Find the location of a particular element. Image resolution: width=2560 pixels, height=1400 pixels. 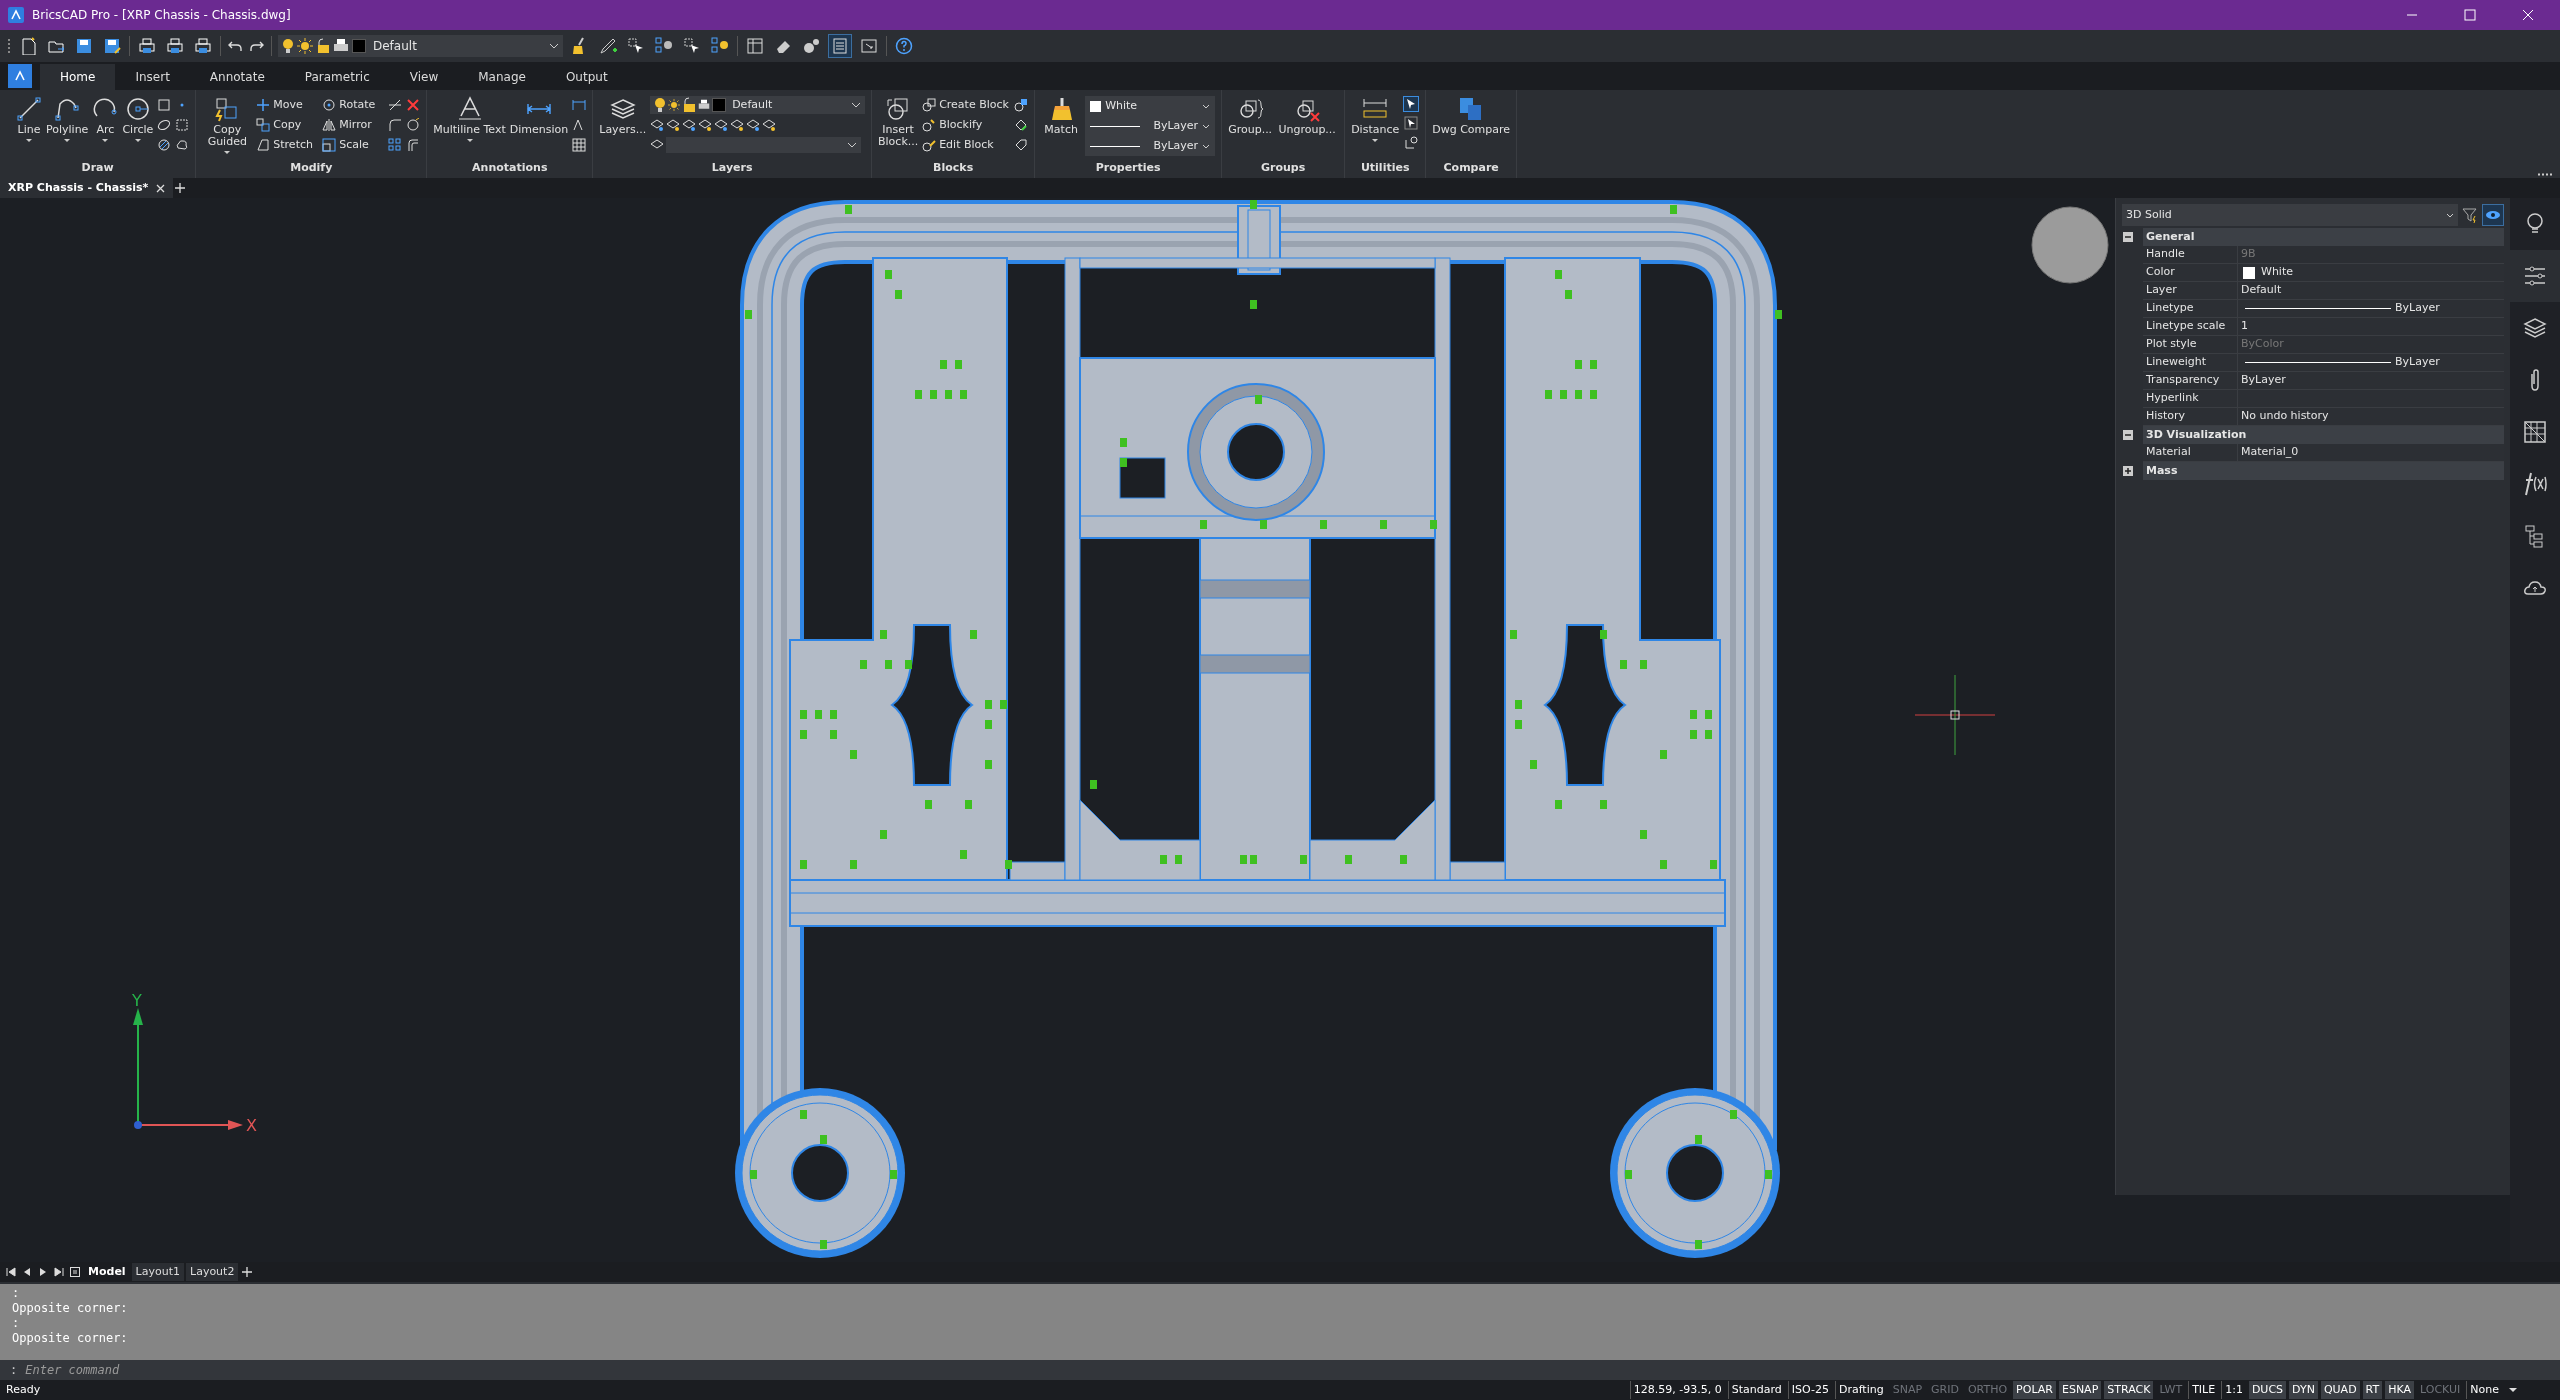

panel-title: Groups is located at coordinates (1283, 167).